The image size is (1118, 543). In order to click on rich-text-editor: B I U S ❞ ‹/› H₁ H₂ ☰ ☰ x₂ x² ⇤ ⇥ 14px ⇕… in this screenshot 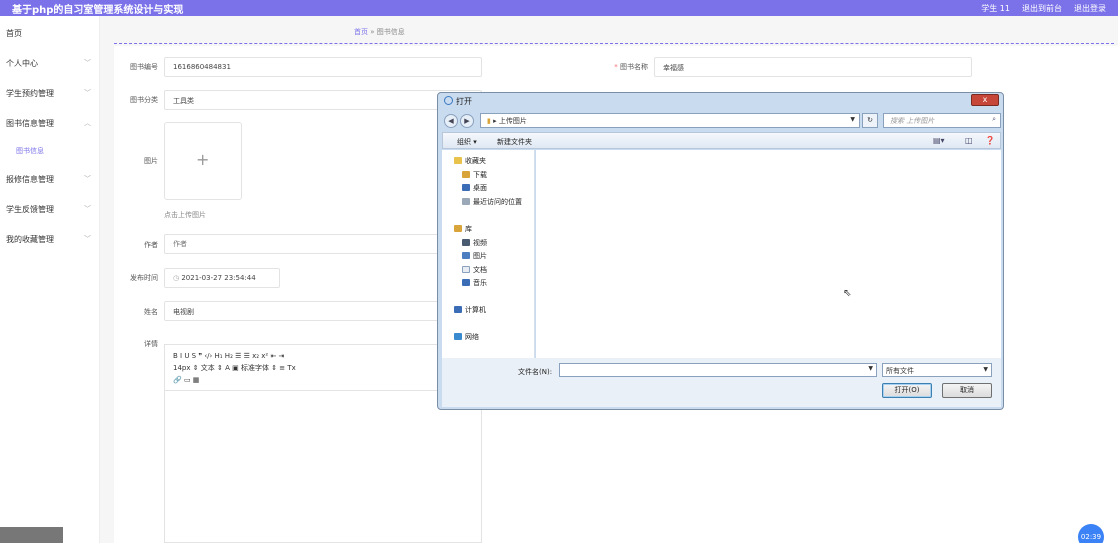, I will do `click(323, 443)`.